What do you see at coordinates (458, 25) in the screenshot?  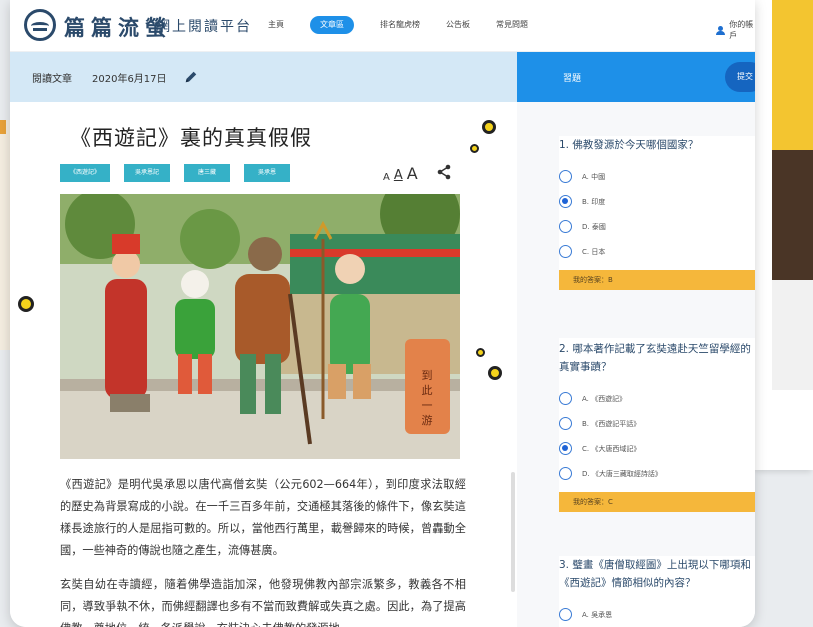 I see `nav-item-notices: 公告板` at bounding box center [458, 25].